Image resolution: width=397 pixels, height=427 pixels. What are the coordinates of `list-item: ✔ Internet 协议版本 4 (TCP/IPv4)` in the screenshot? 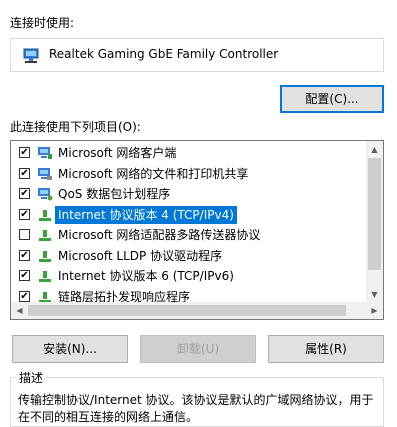 It's located at (188, 215).